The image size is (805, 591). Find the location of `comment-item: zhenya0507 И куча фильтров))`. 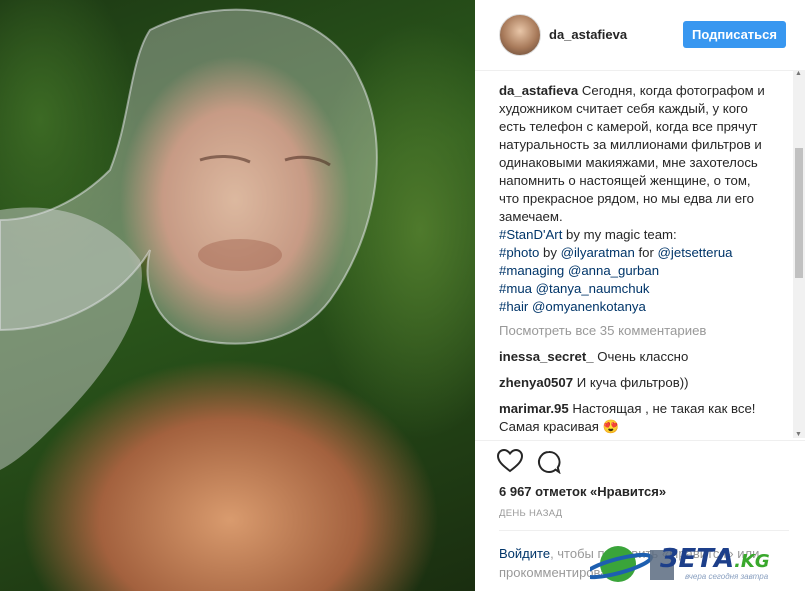

comment-item: zhenya0507 И куча фильтров)) is located at coordinates (635, 383).